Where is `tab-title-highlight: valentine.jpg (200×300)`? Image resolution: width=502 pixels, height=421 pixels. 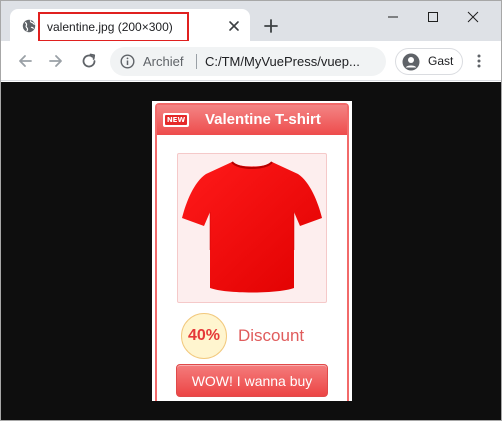 tab-title-highlight: valentine.jpg (200×300) is located at coordinates (113, 27).